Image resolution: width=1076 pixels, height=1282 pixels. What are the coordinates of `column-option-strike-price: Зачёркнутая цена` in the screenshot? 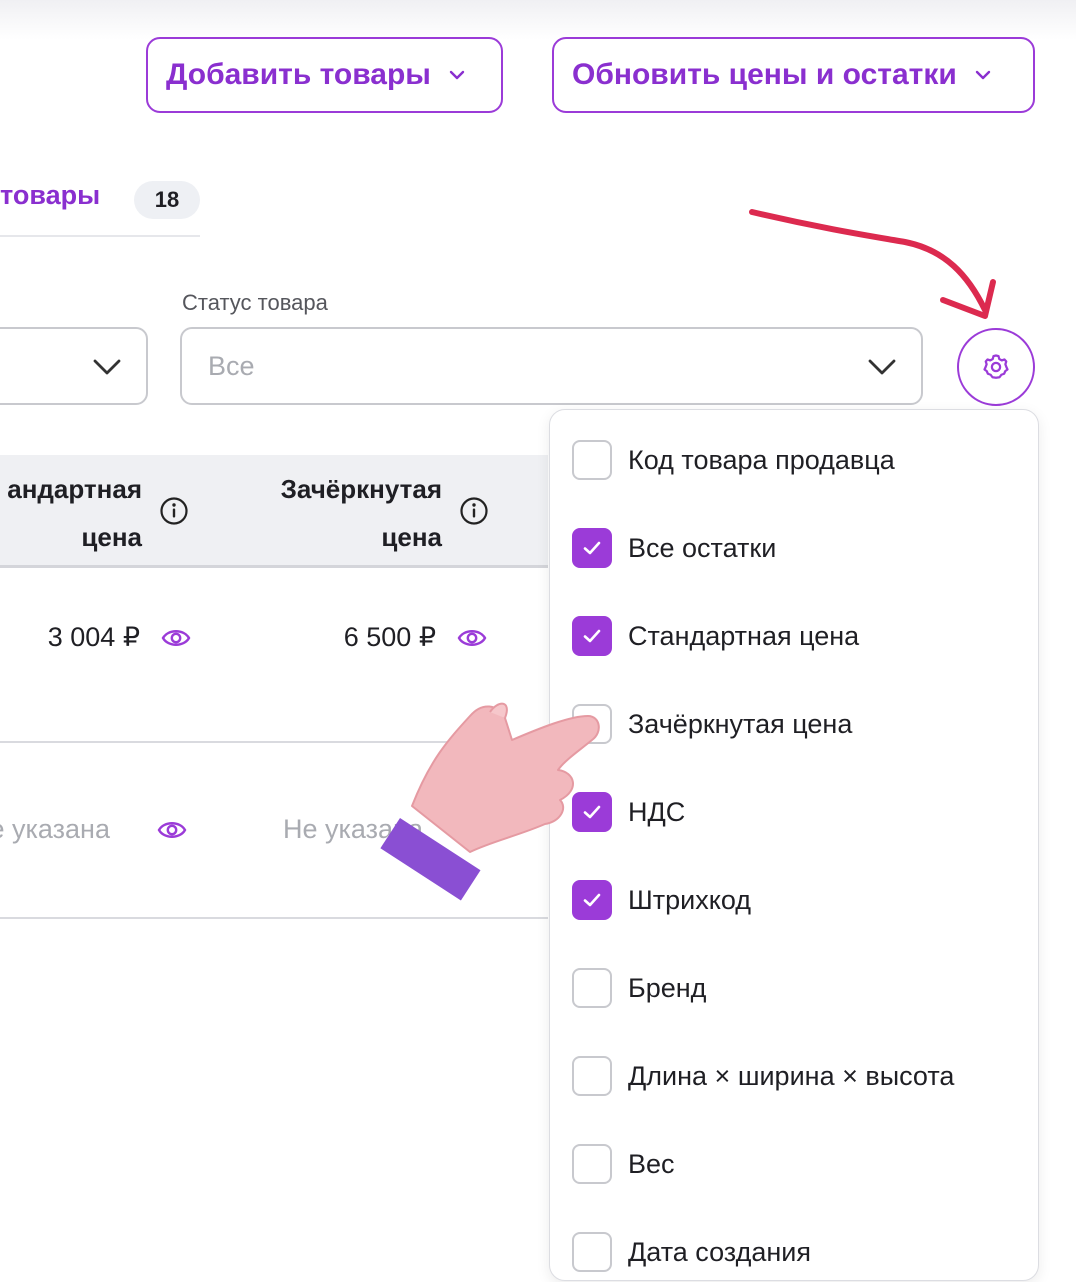 It's located at (712, 724).